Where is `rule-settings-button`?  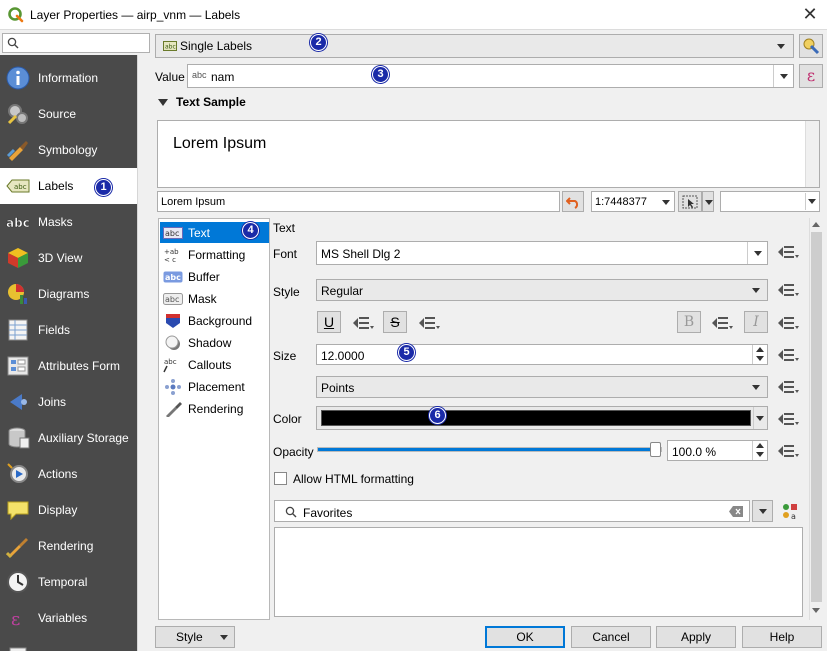
rule-settings-button is located at coordinates (811, 46).